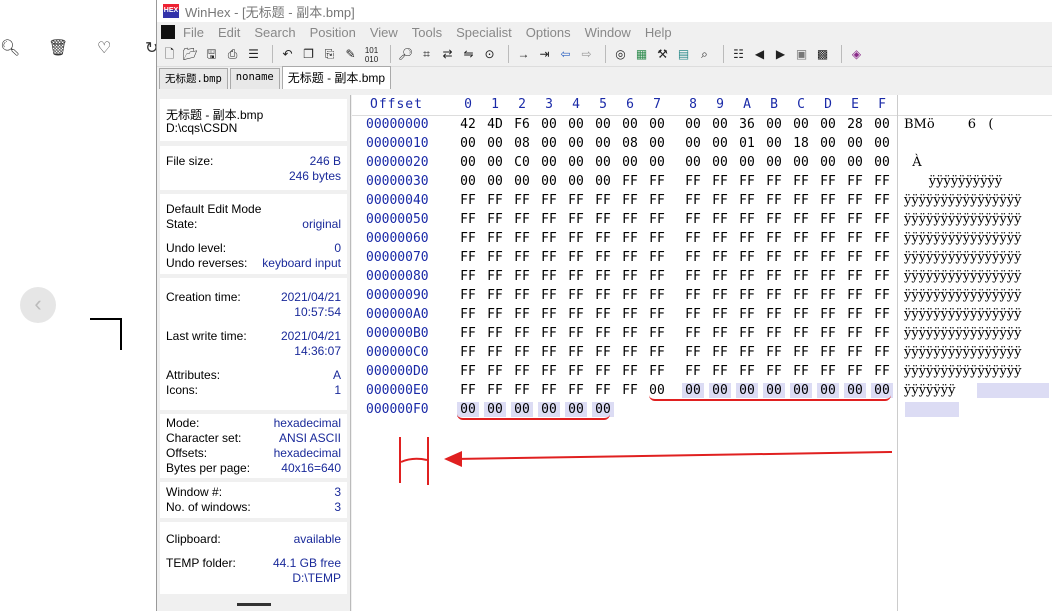  What do you see at coordinates (201, 563) in the screenshot?
I see `temp-folder-label: TEMP folder:` at bounding box center [201, 563].